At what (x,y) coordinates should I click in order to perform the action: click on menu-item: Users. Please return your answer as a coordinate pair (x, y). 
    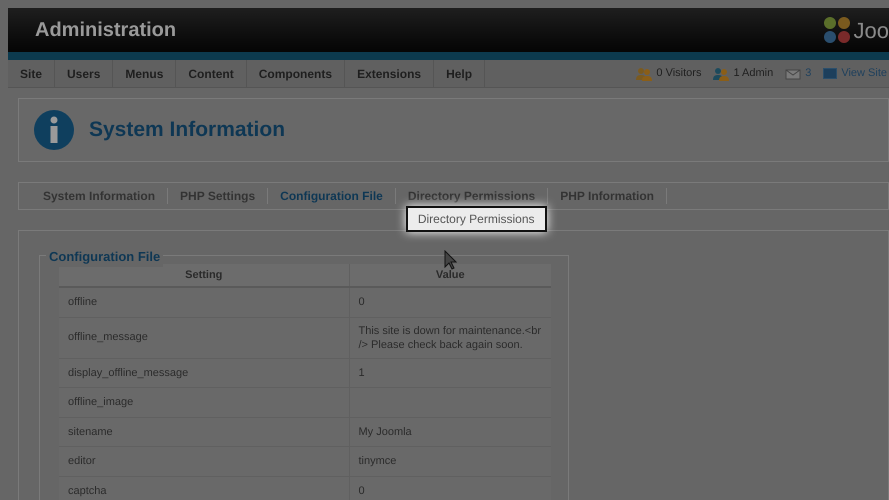
    Looking at the image, I should click on (84, 73).